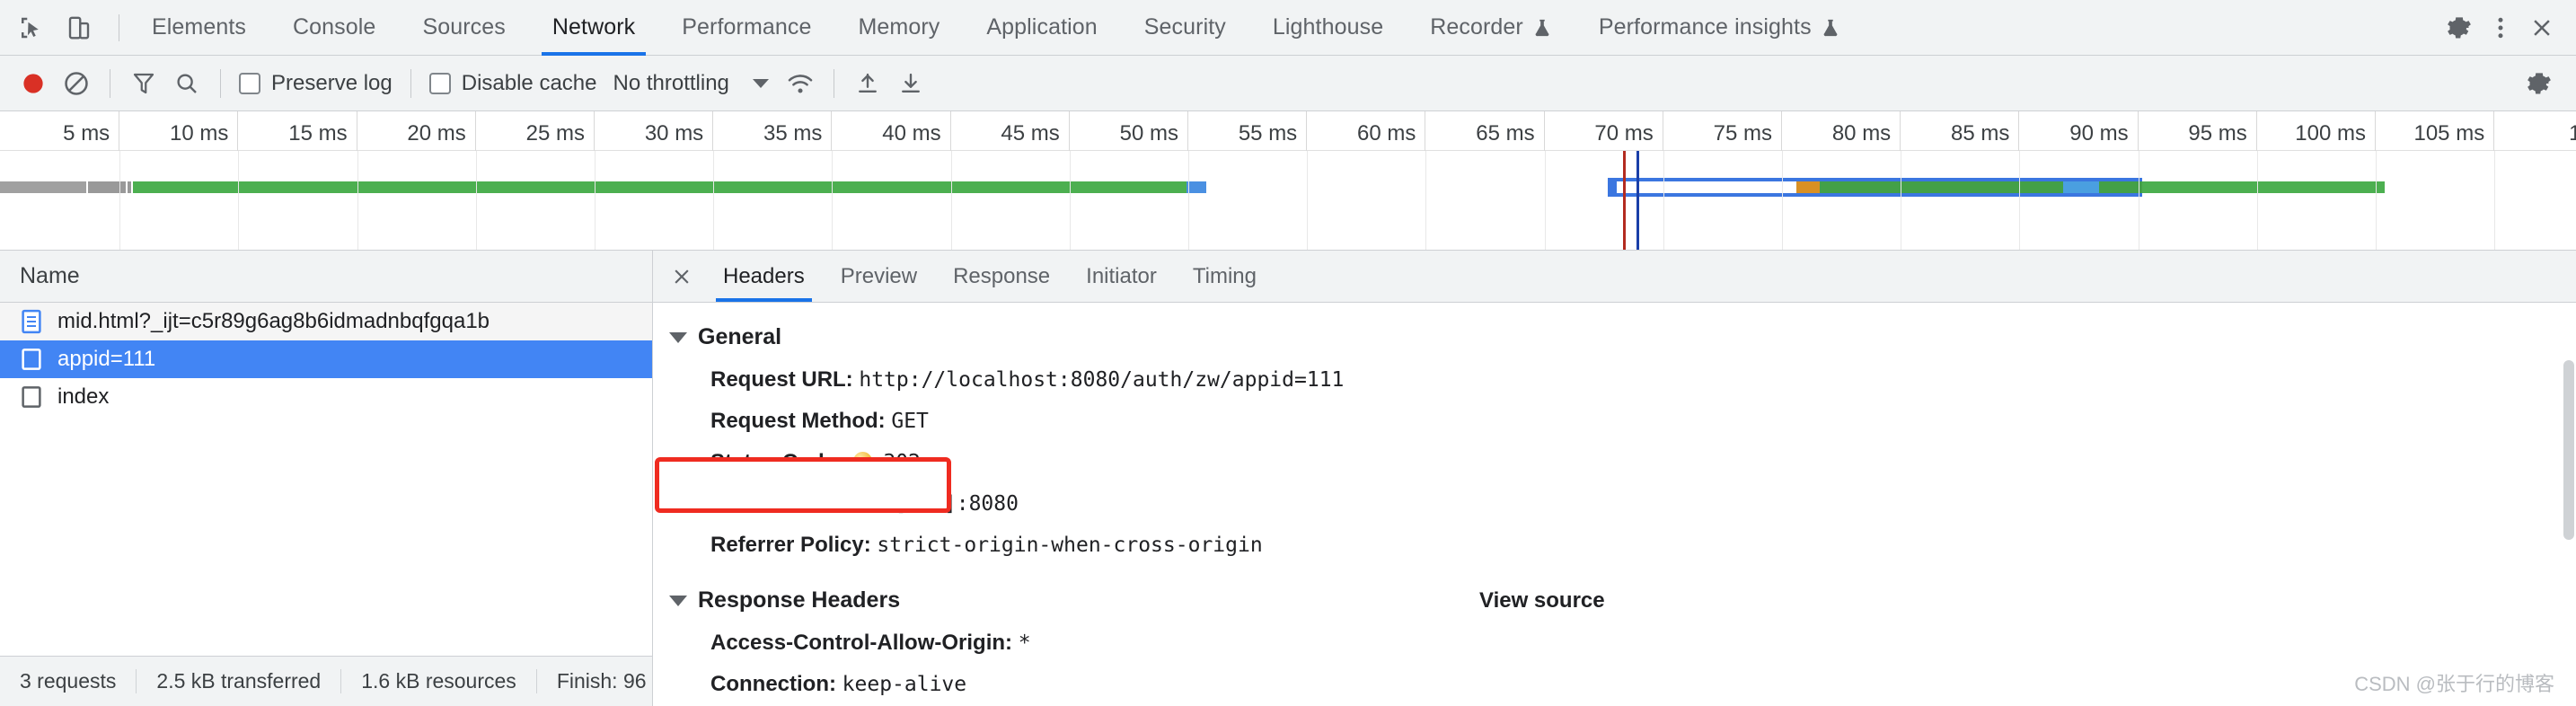 The width and height of the screenshot is (2576, 706). I want to click on header-key: Request URL:, so click(781, 379).